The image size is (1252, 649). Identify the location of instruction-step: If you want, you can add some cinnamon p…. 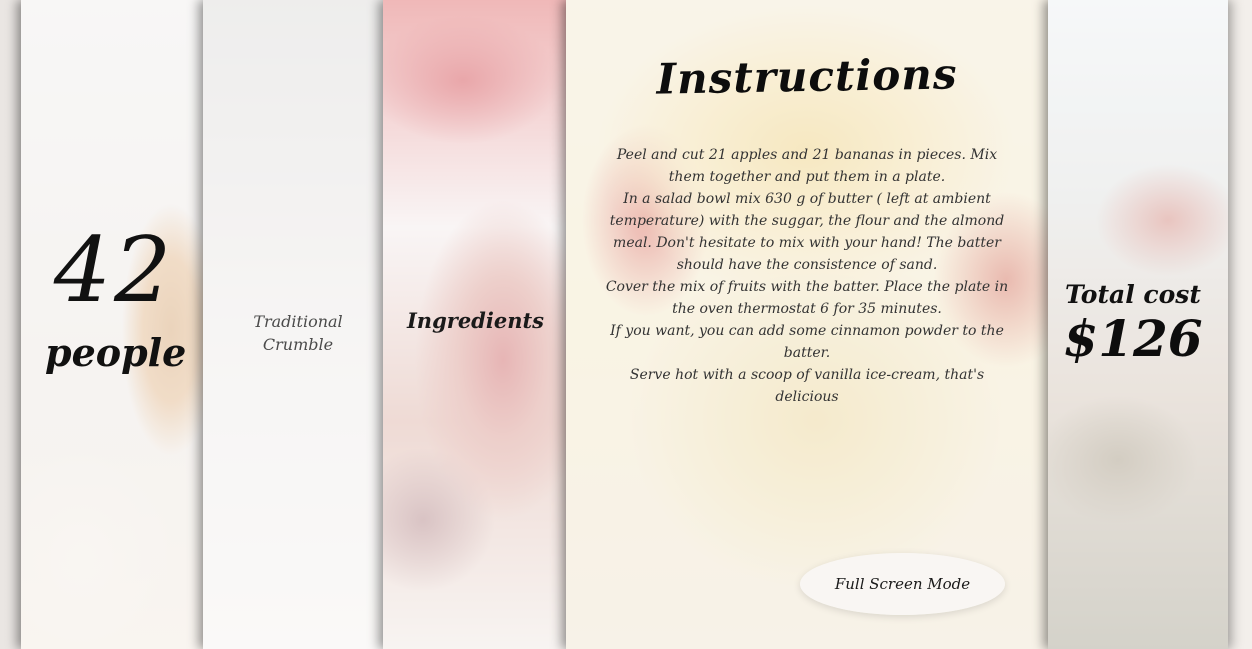
(807, 342).